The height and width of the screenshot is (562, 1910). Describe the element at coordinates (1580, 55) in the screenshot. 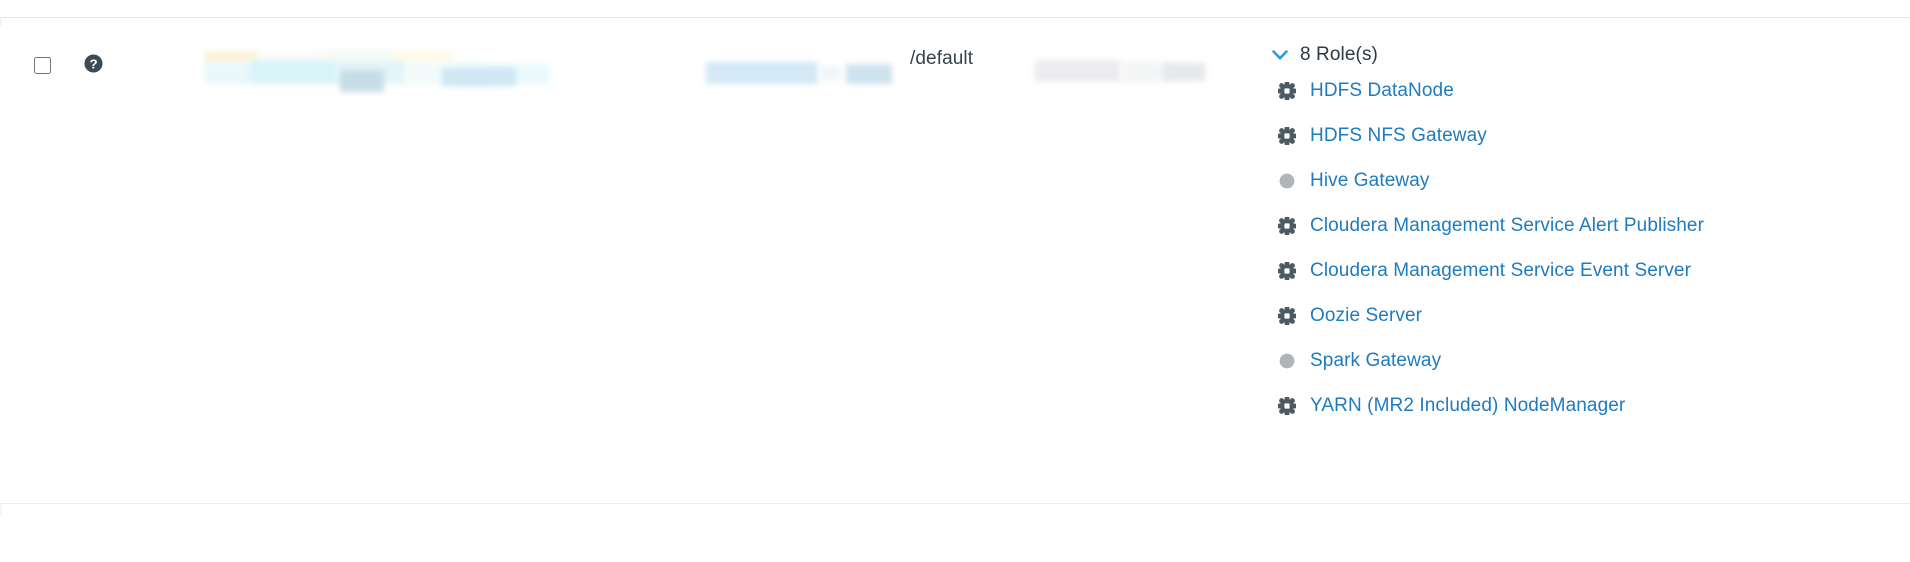

I see `roles-expand-toggle: 8 Role(s)` at that location.